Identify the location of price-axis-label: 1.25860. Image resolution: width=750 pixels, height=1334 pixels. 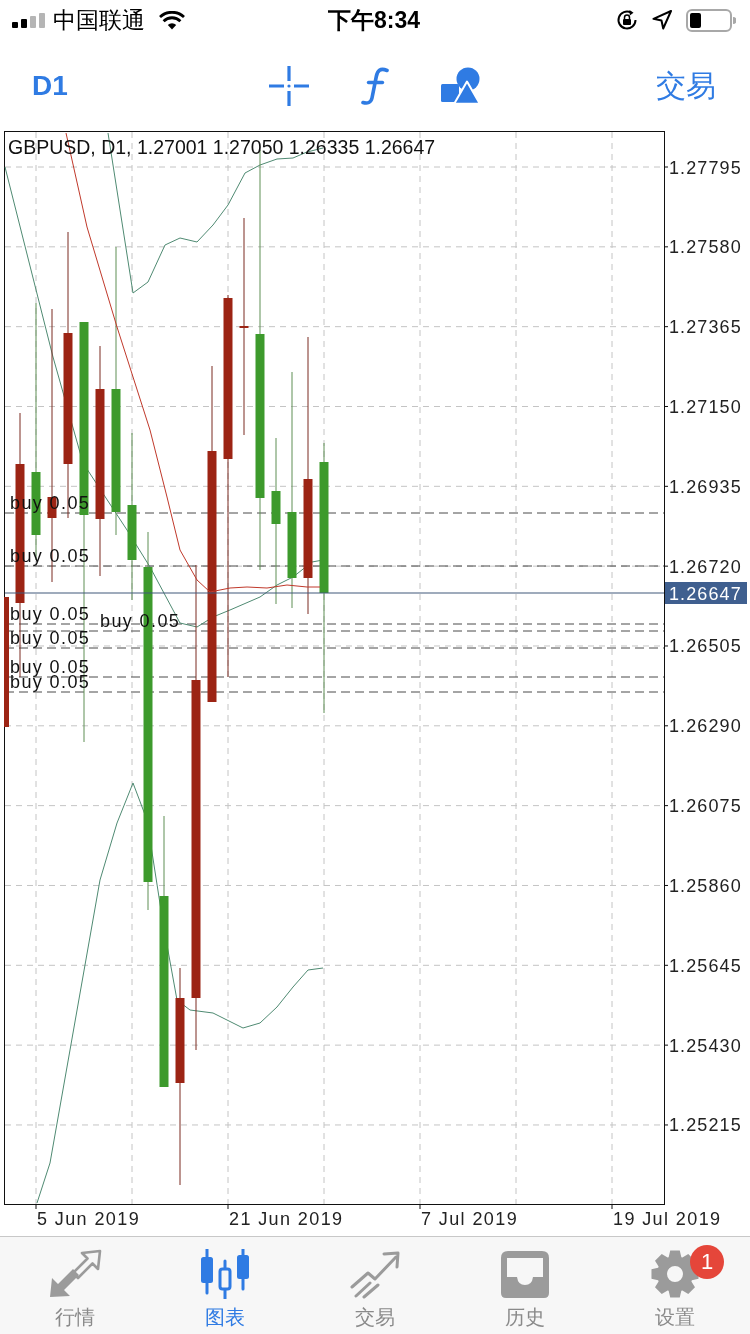
(705, 885).